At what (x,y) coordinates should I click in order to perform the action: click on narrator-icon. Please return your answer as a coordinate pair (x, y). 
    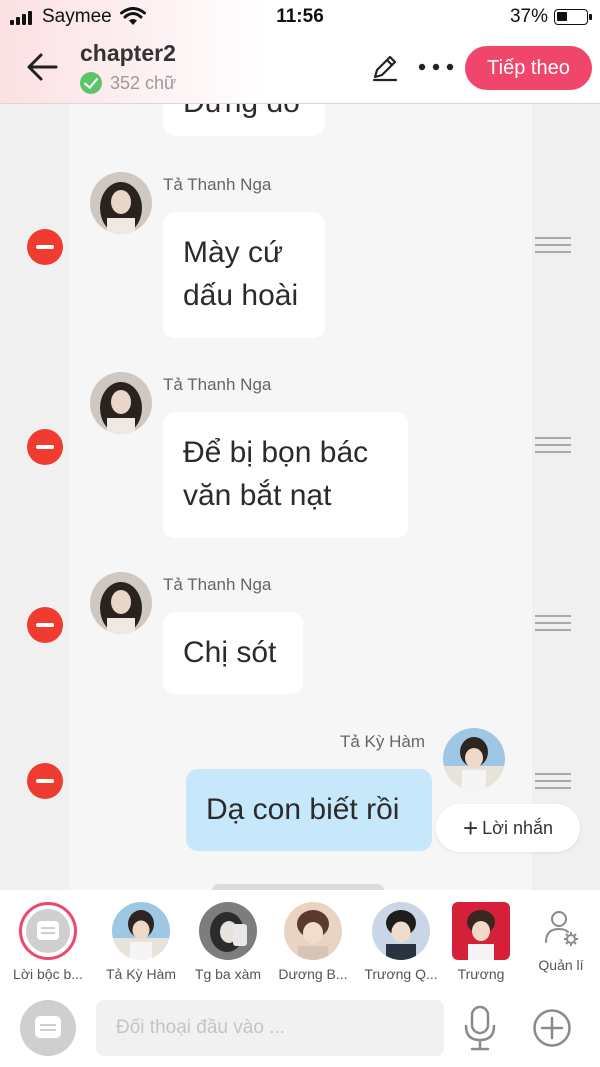
    Looking at the image, I should click on (48, 931).